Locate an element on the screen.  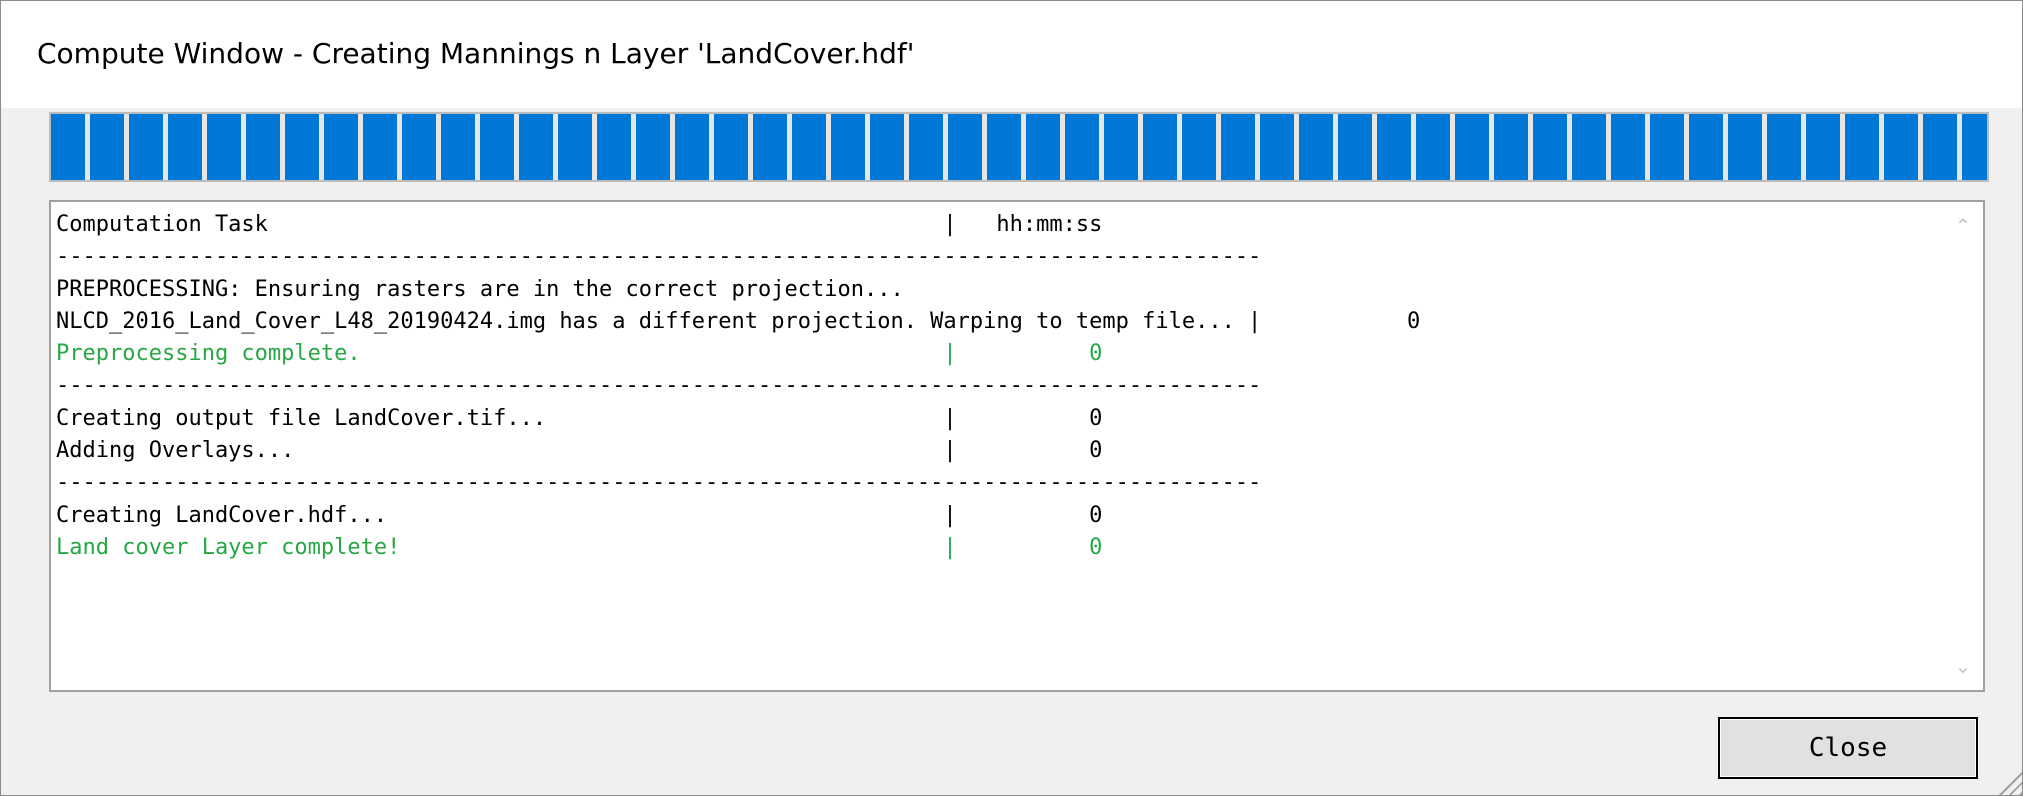
log-line: Preprocessing complete. | 0 is located at coordinates (579, 354).